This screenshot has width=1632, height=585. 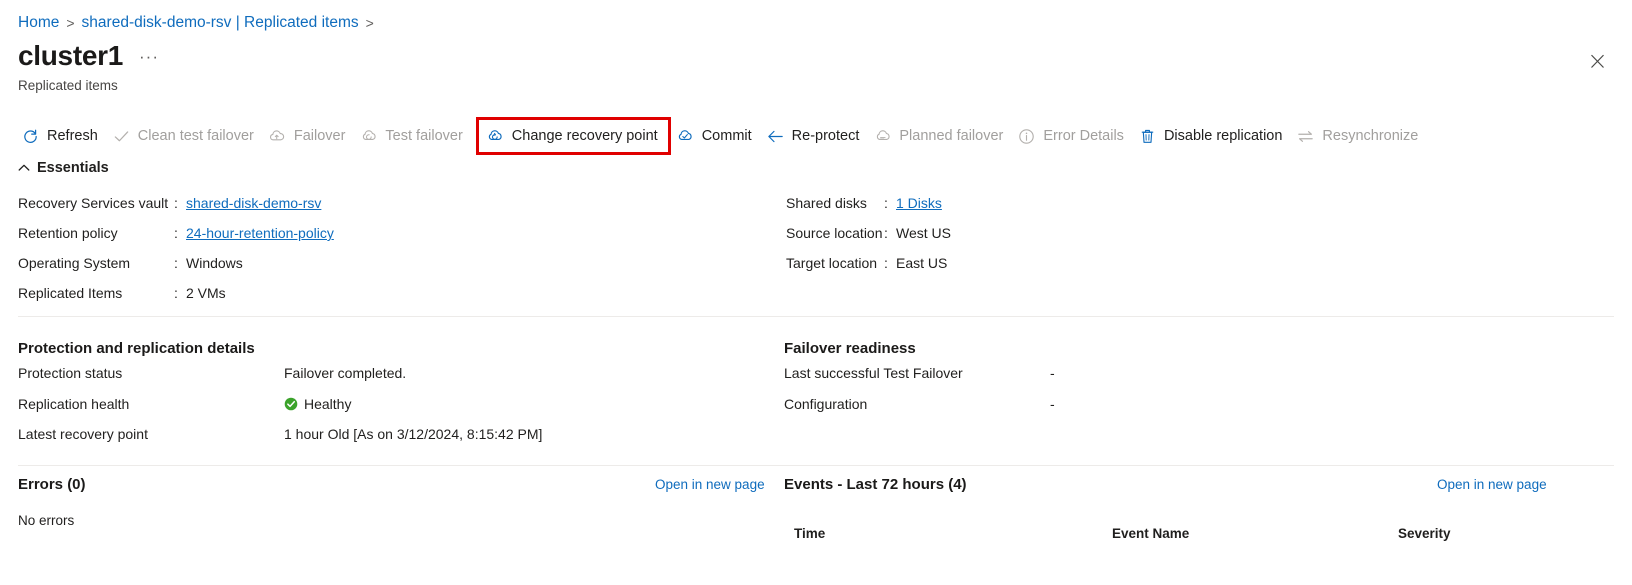 I want to click on essentials-row-source-location: Source location : West US, so click(x=1086, y=240).